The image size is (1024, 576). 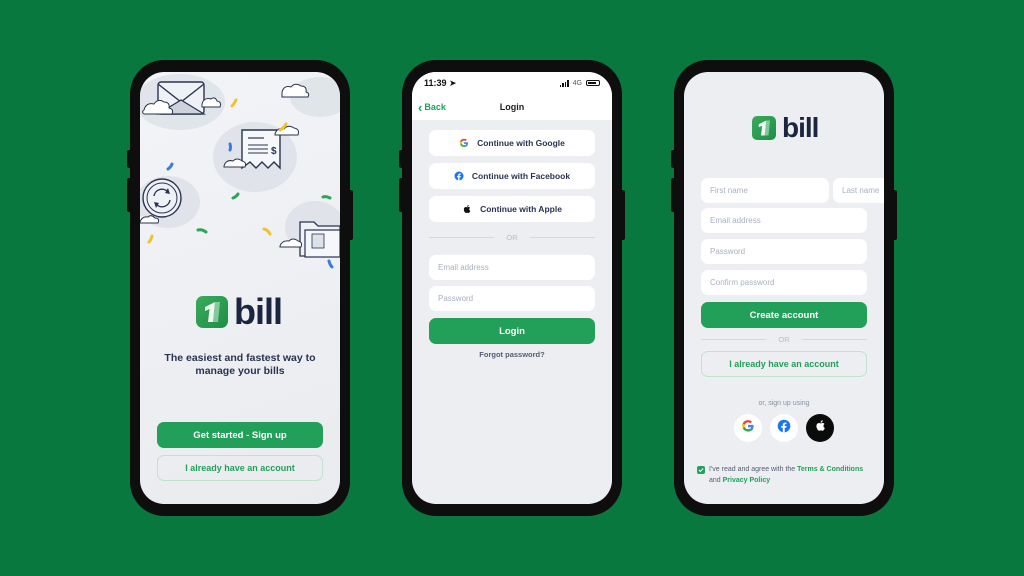 I want to click on social-signup-buttons, so click(x=784, y=428).